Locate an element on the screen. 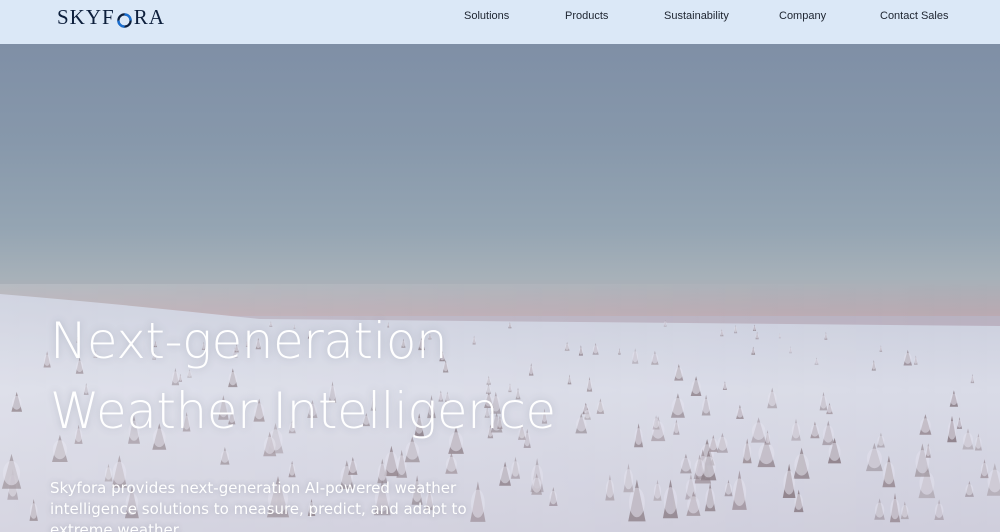 This screenshot has height=532, width=1000. nav-item-solutions: Solutions is located at coordinates (486, 16).